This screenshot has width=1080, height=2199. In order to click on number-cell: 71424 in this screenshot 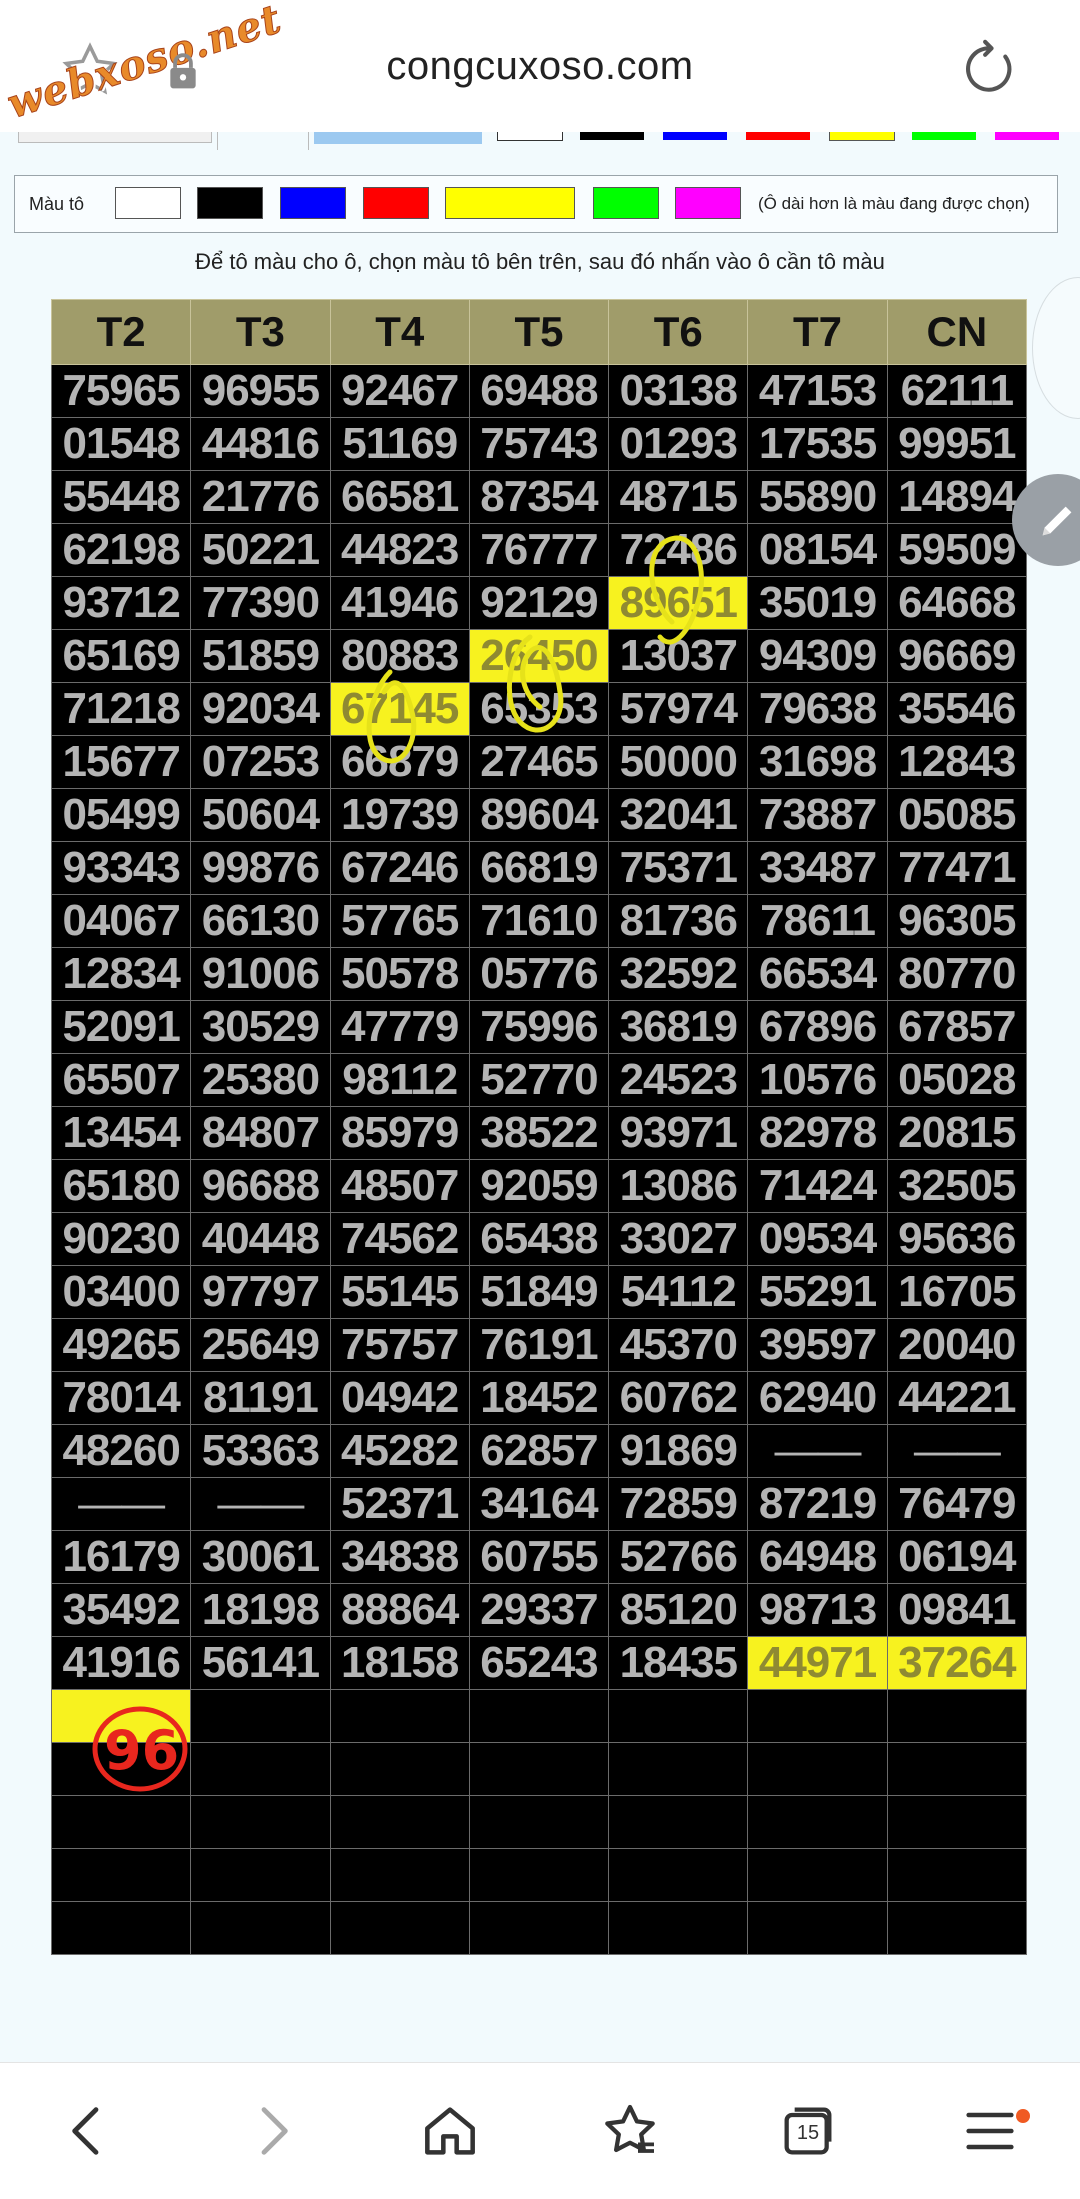, I will do `click(817, 1186)`.